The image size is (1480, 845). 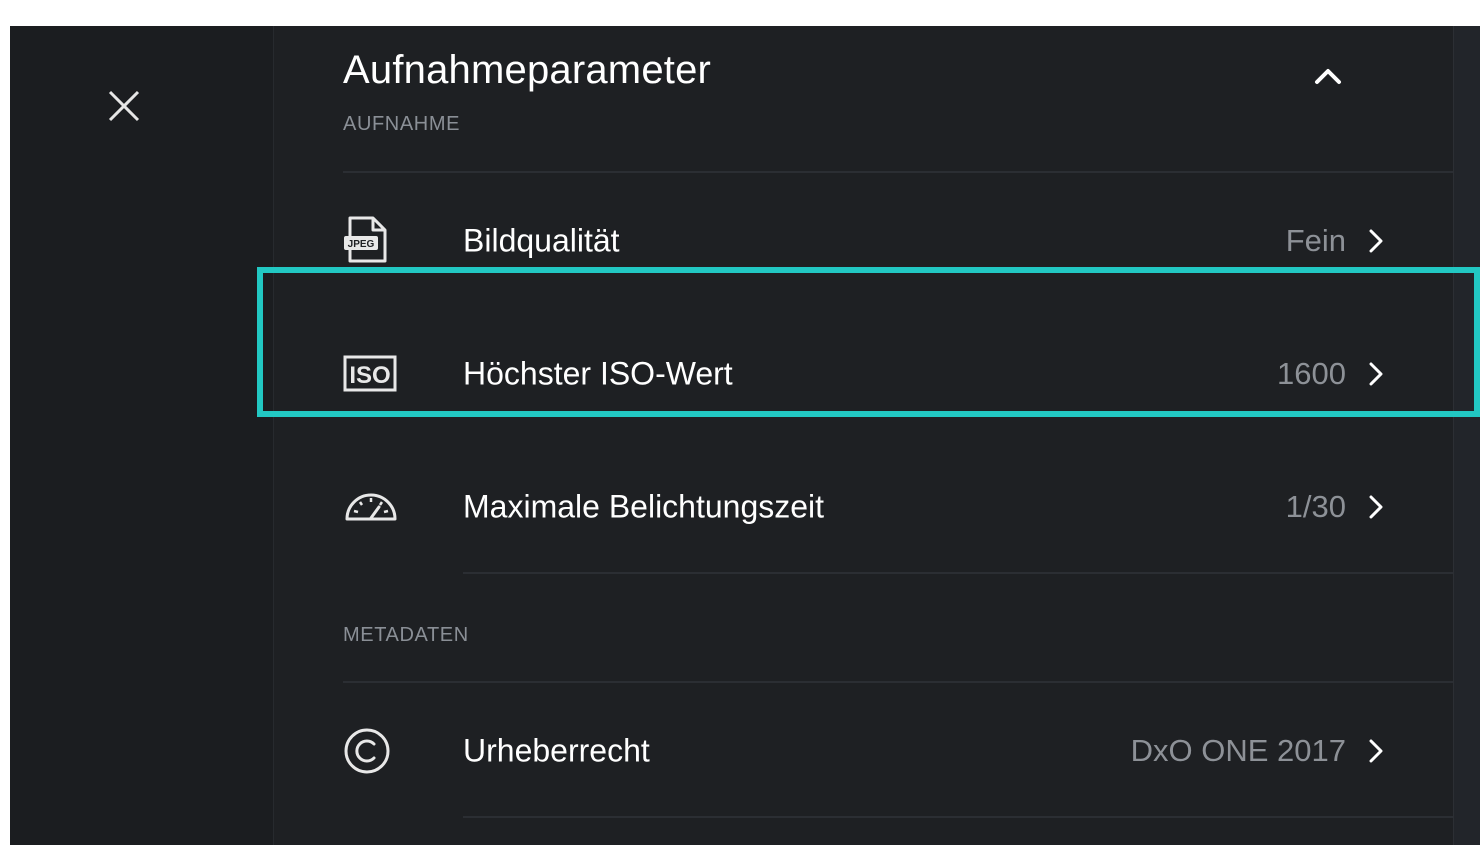 What do you see at coordinates (541, 240) in the screenshot?
I see `setting-label: Bildqualität` at bounding box center [541, 240].